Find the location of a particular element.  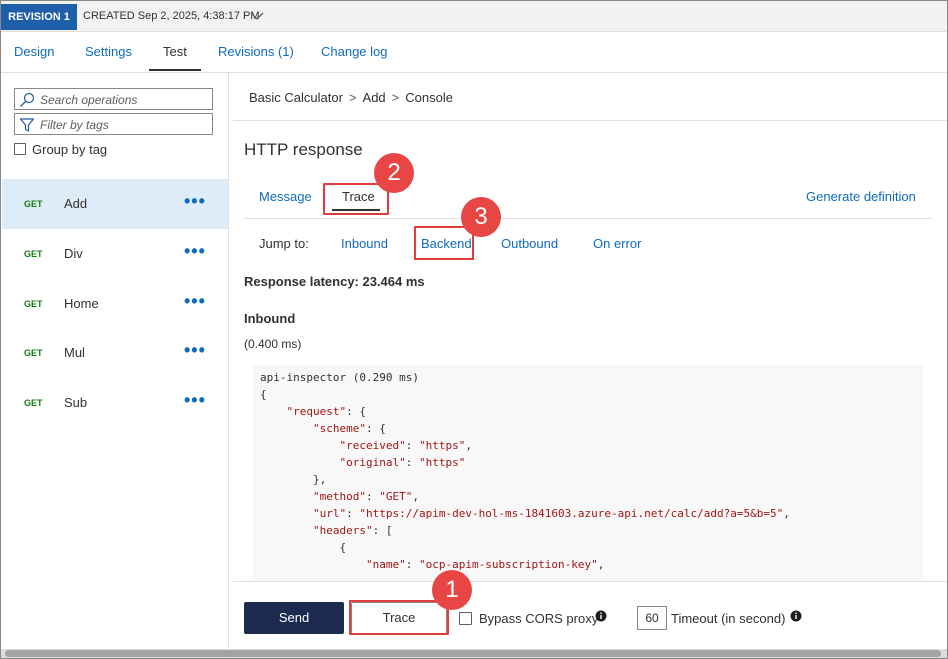

operation-item-sub: GET Sub ••• is located at coordinates (115, 403).